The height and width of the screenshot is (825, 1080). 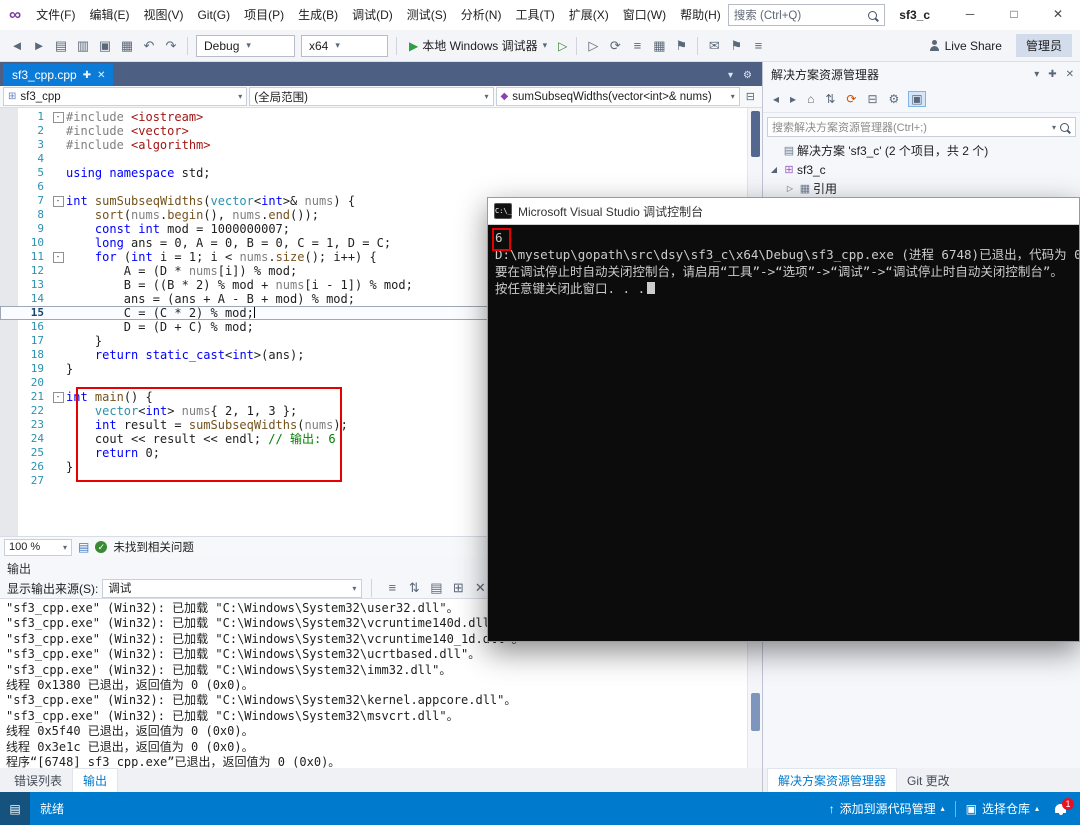 What do you see at coordinates (736, 46) in the screenshot?
I see `find-icon: ⚑` at bounding box center [736, 46].